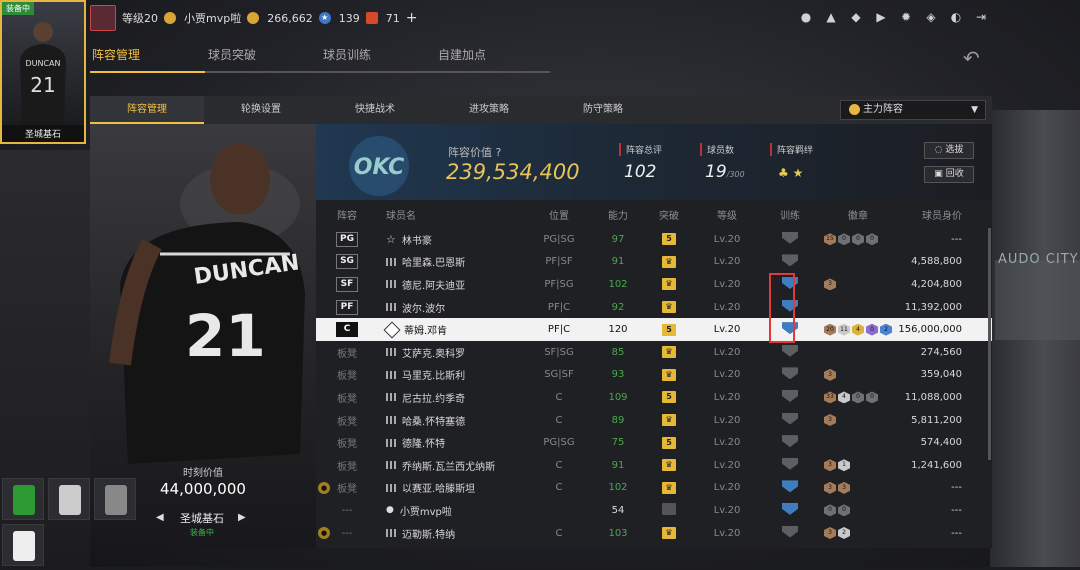 The image size is (1080, 570). What do you see at coordinates (453, 284) in the screenshot?
I see `name-cell: 德尼.阿夫迪亚` at bounding box center [453, 284].